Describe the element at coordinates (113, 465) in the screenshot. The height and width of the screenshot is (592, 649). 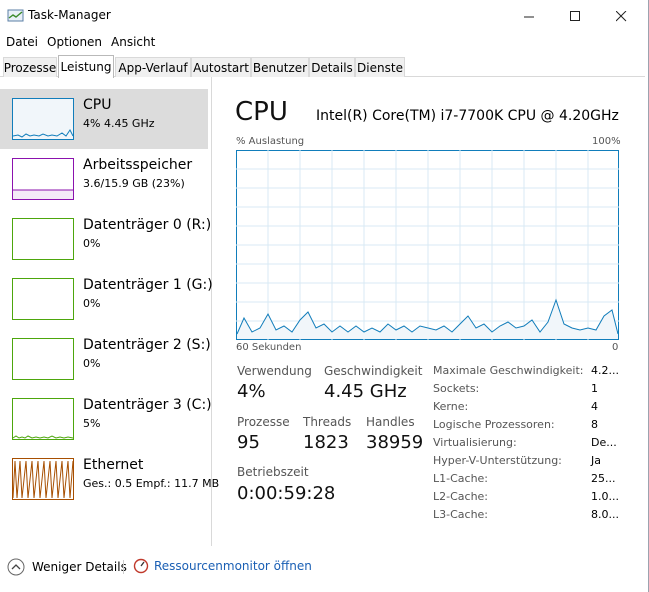
I see `sidebar-item-label: Ethernet` at that location.